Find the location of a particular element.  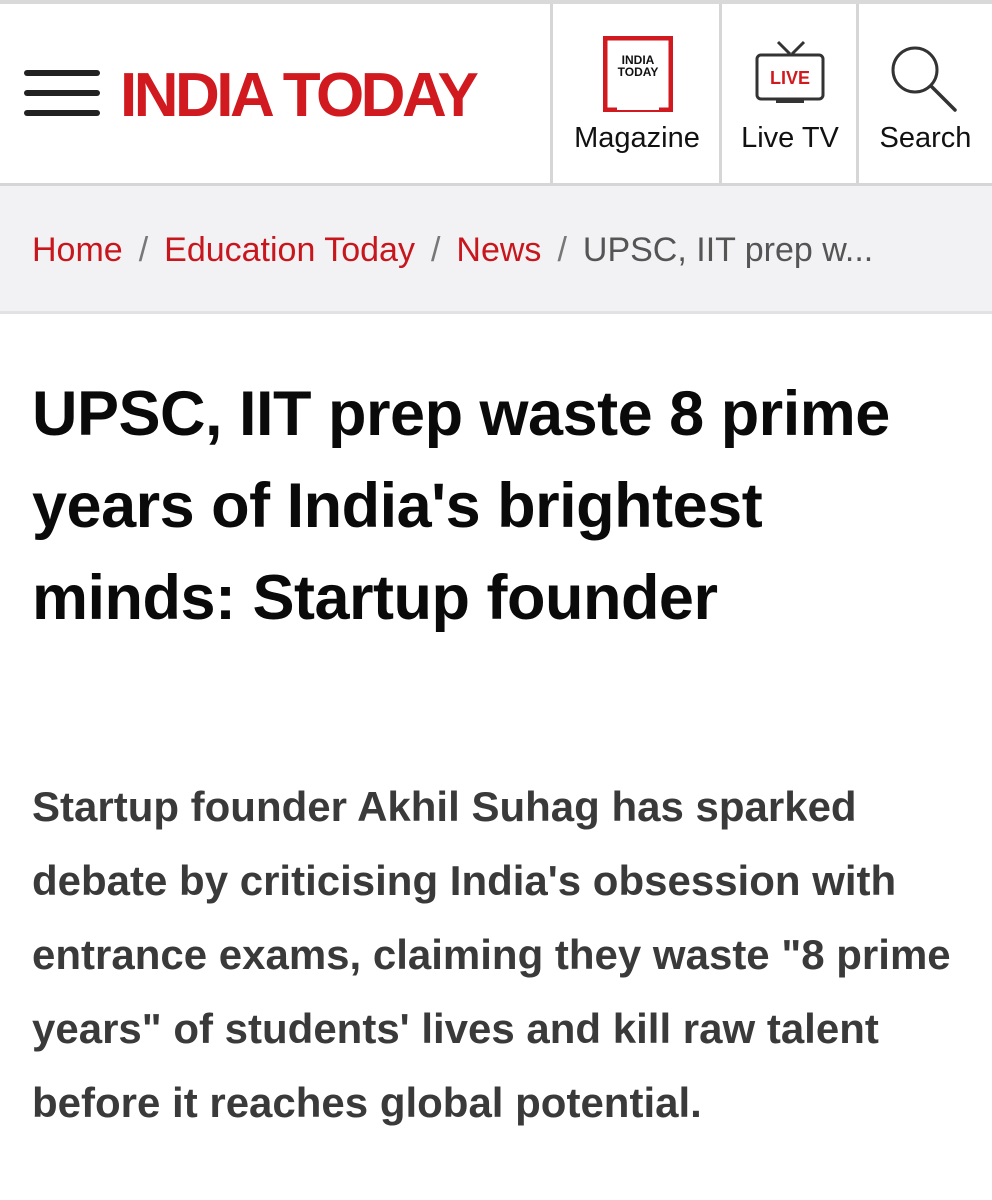

breadcrumb-home: Home is located at coordinates (77, 250).